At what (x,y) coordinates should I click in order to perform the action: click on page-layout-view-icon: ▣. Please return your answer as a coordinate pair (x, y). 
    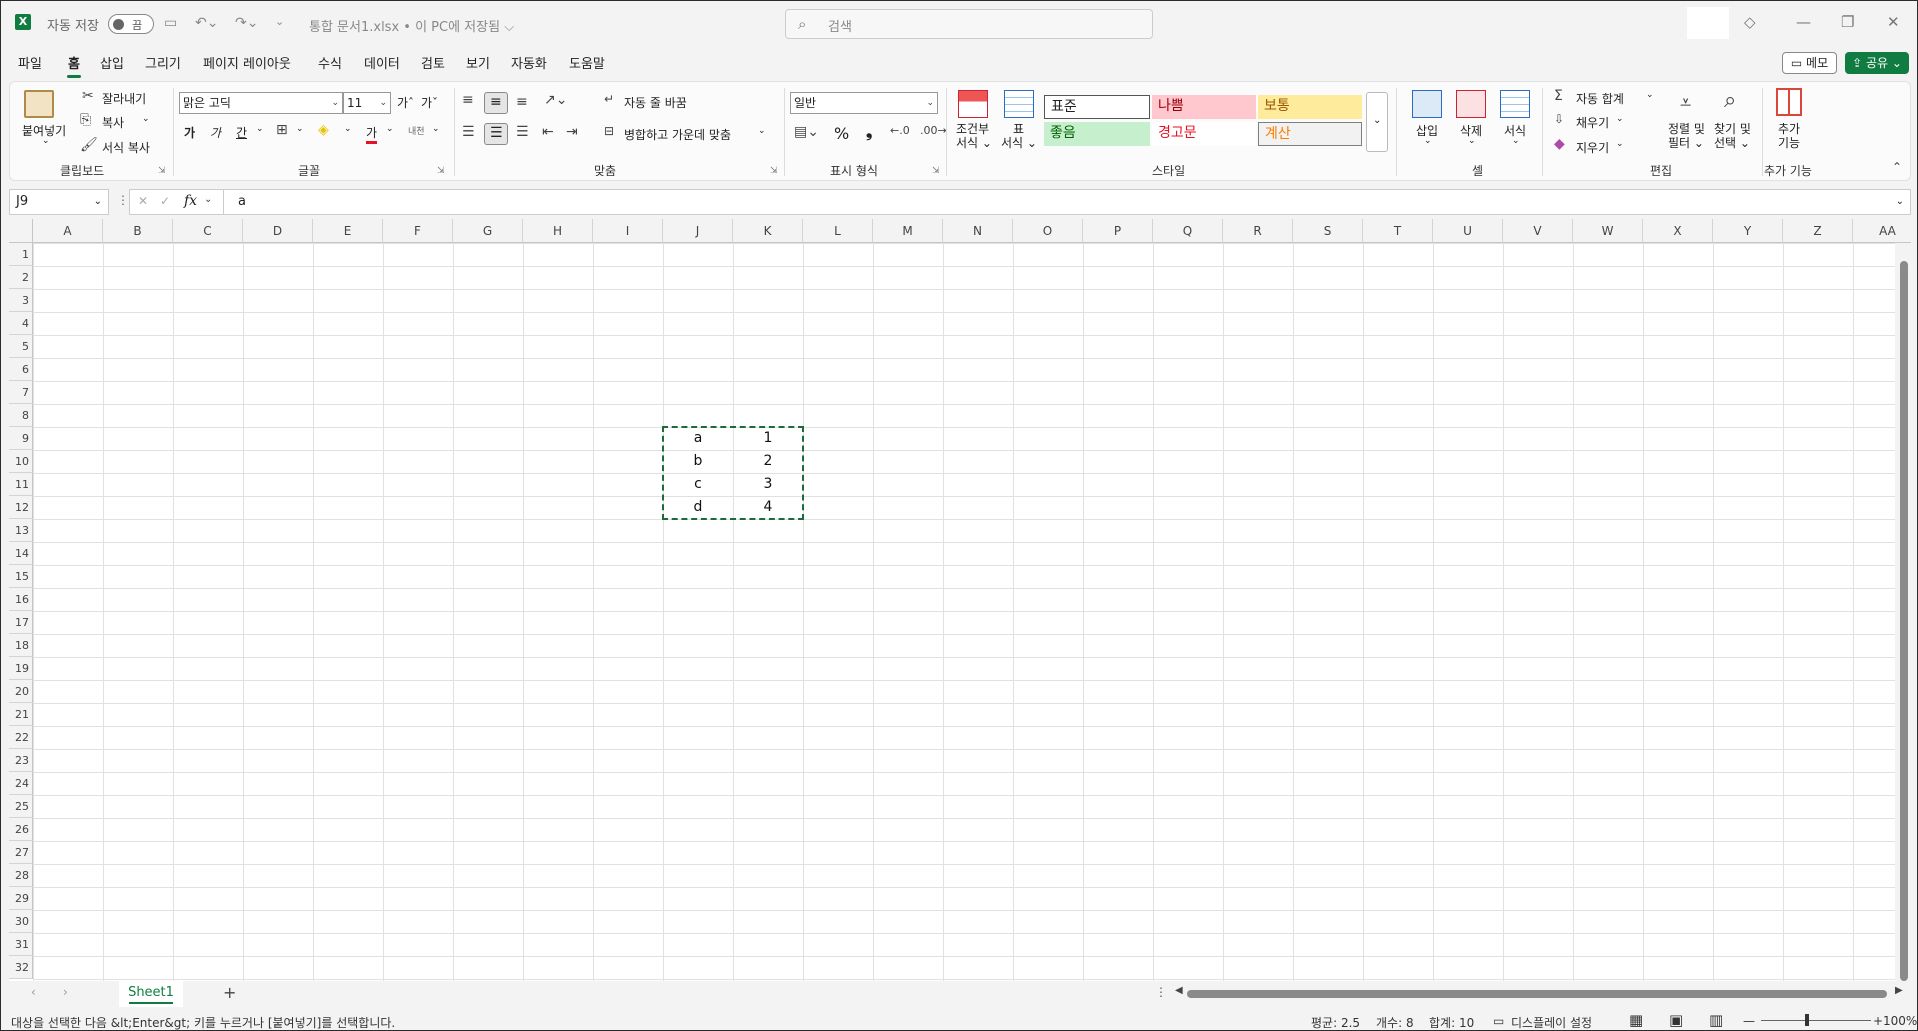
    Looking at the image, I should click on (1676, 1020).